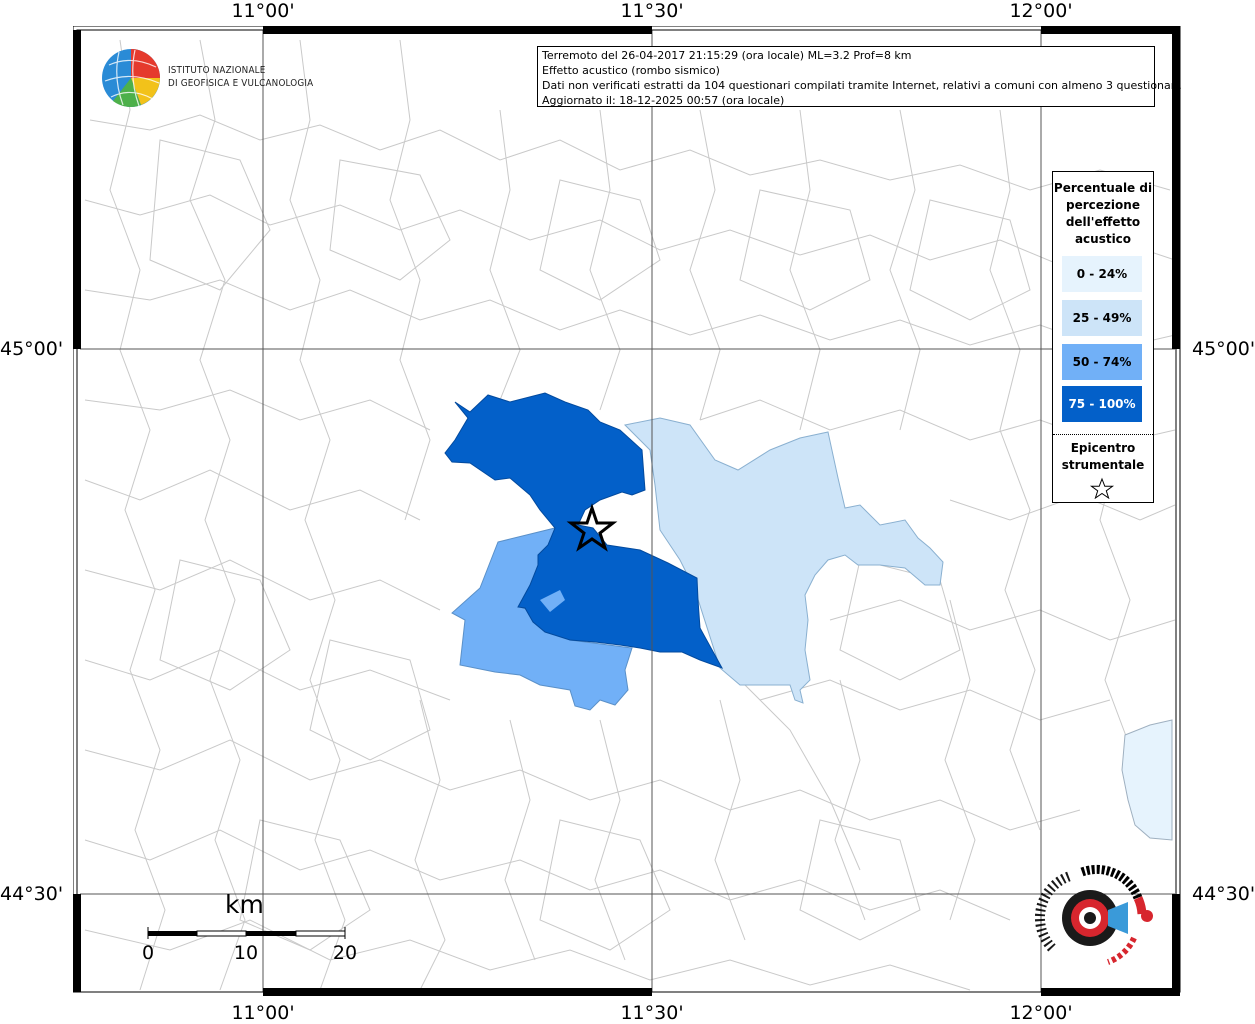 The image size is (1255, 1024). What do you see at coordinates (652, 11) in the screenshot?
I see `top-lon-label-2: 11°30'` at bounding box center [652, 11].